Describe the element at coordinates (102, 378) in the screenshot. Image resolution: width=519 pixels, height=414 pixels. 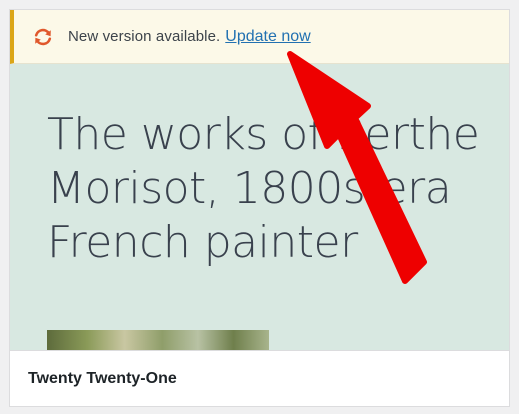
I see `theme-name: Twenty Twenty-One` at that location.